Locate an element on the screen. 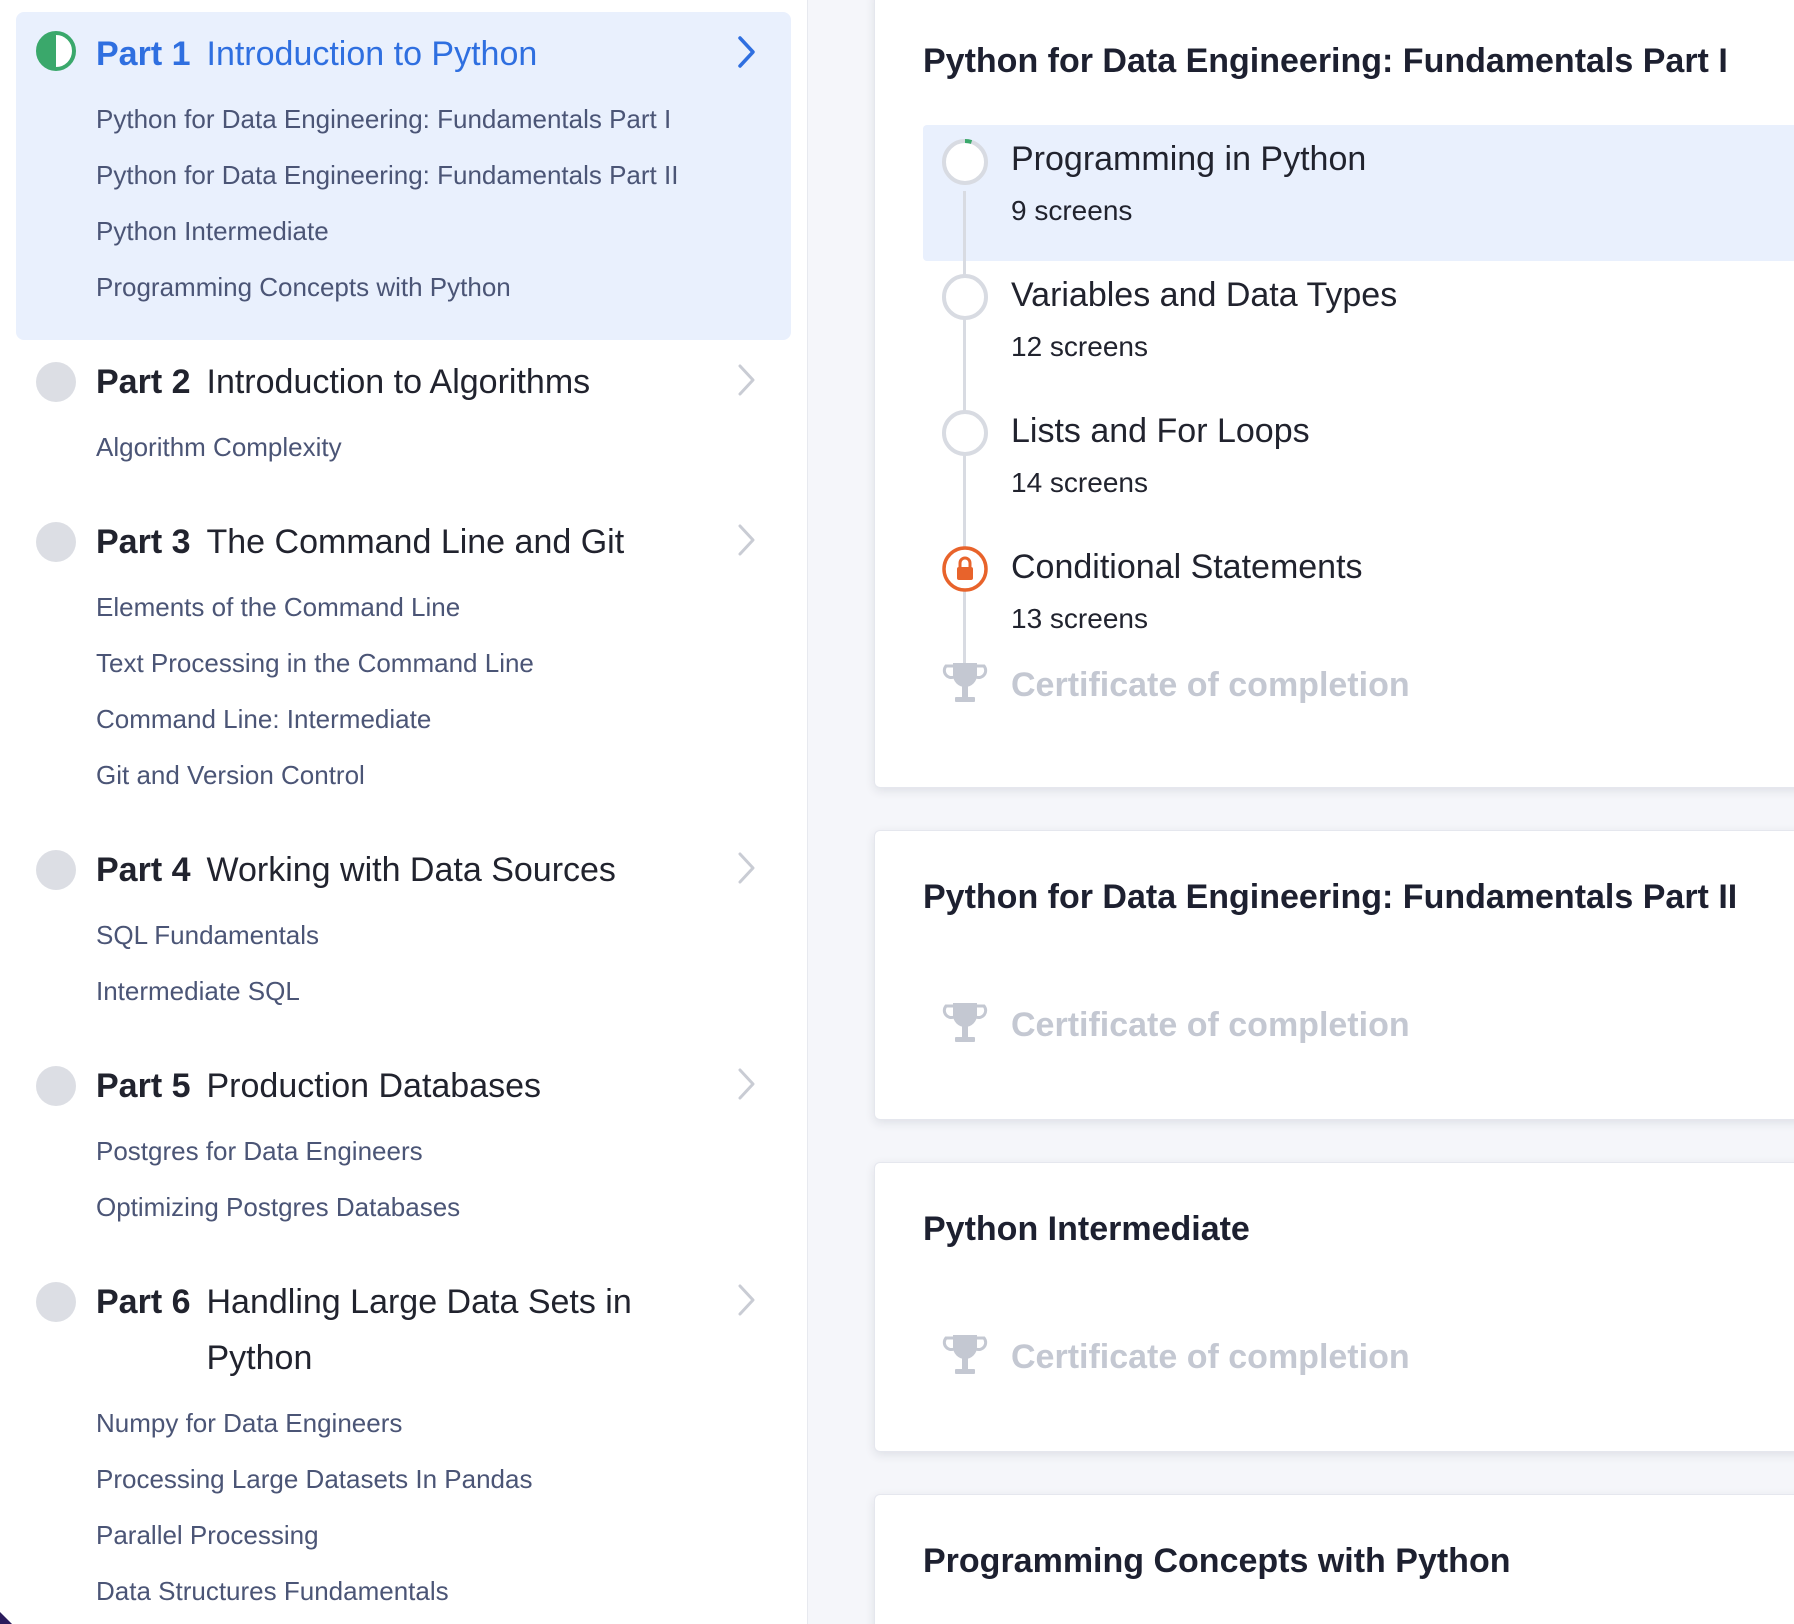 Image resolution: width=1794 pixels, height=1624 pixels. part-title: Introduction to Python is located at coordinates (372, 54).